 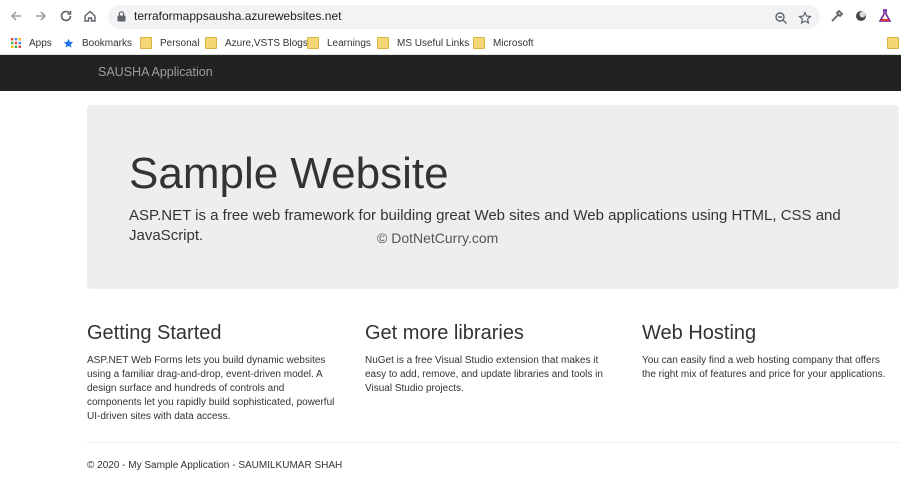 I want to click on flask-extension-icon, so click(x=885, y=16).